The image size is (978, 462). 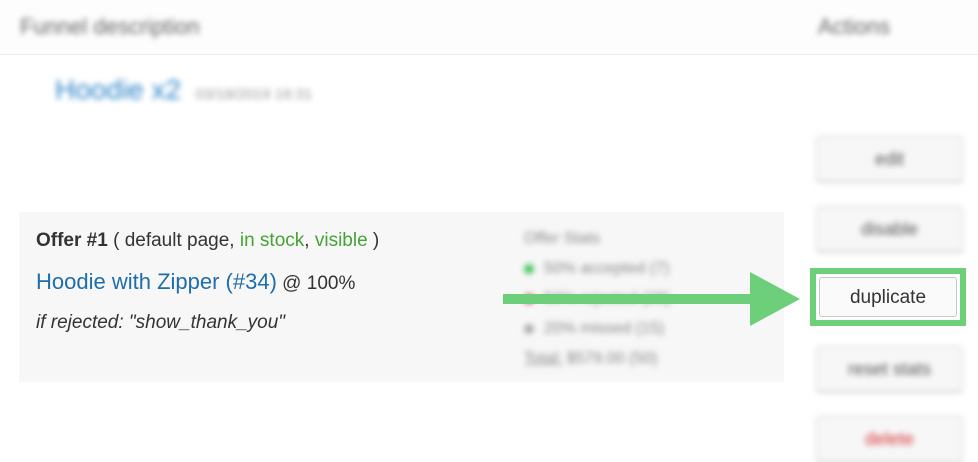 I want to click on pointer-arrow-icon, so click(x=651, y=299).